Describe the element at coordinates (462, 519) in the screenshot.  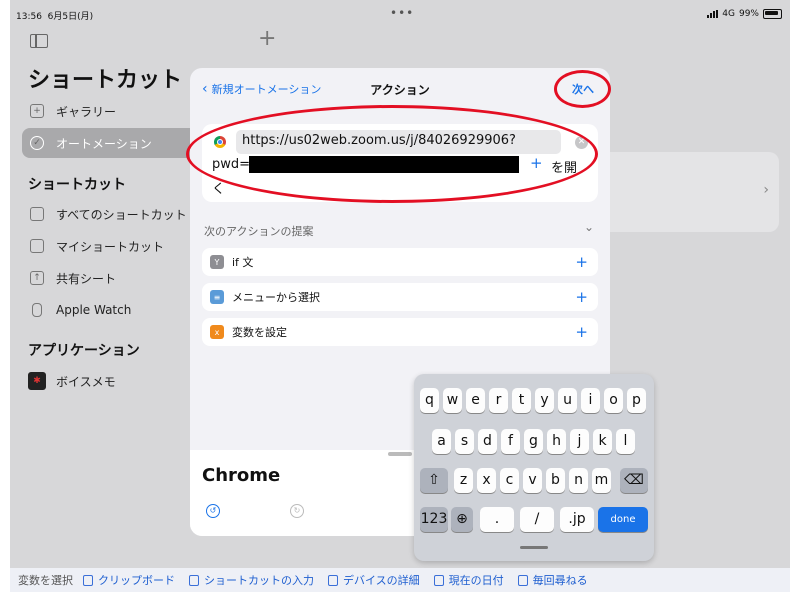
I see `globe-key-icon: ⊕` at that location.